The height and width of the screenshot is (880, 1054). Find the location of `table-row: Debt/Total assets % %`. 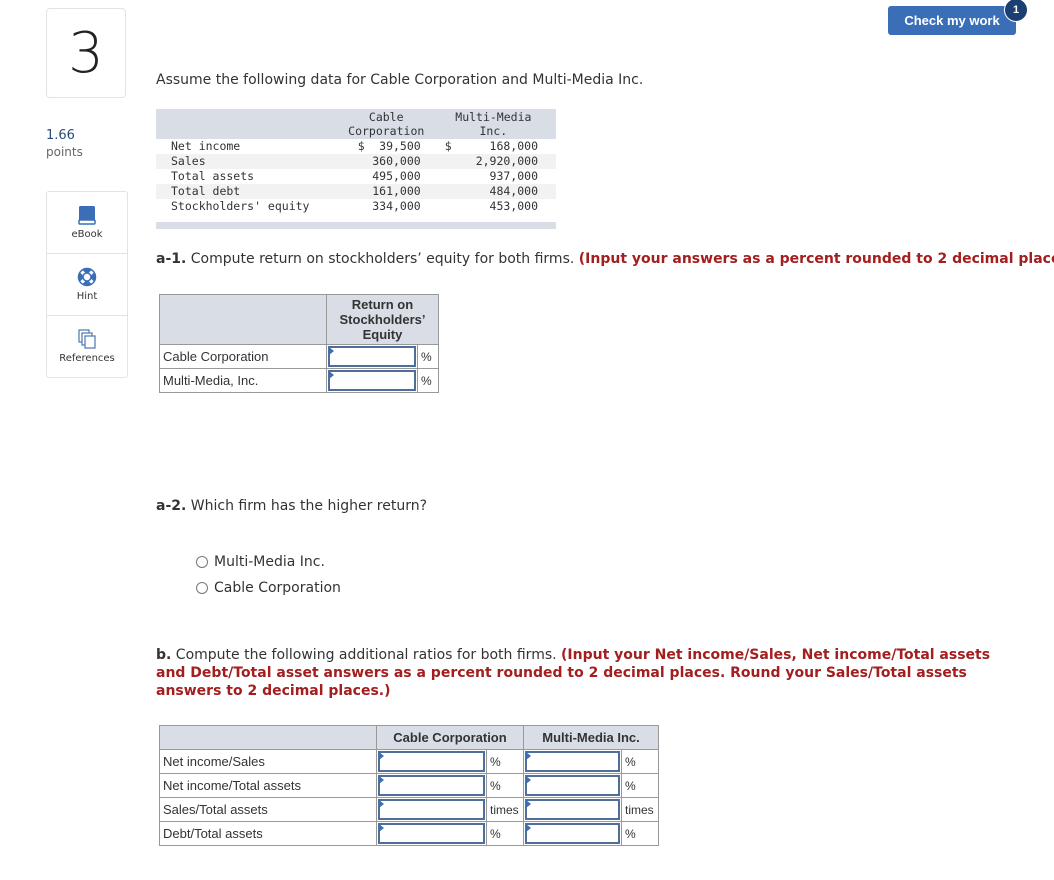

table-row: Debt/Total assets % % is located at coordinates (409, 833).